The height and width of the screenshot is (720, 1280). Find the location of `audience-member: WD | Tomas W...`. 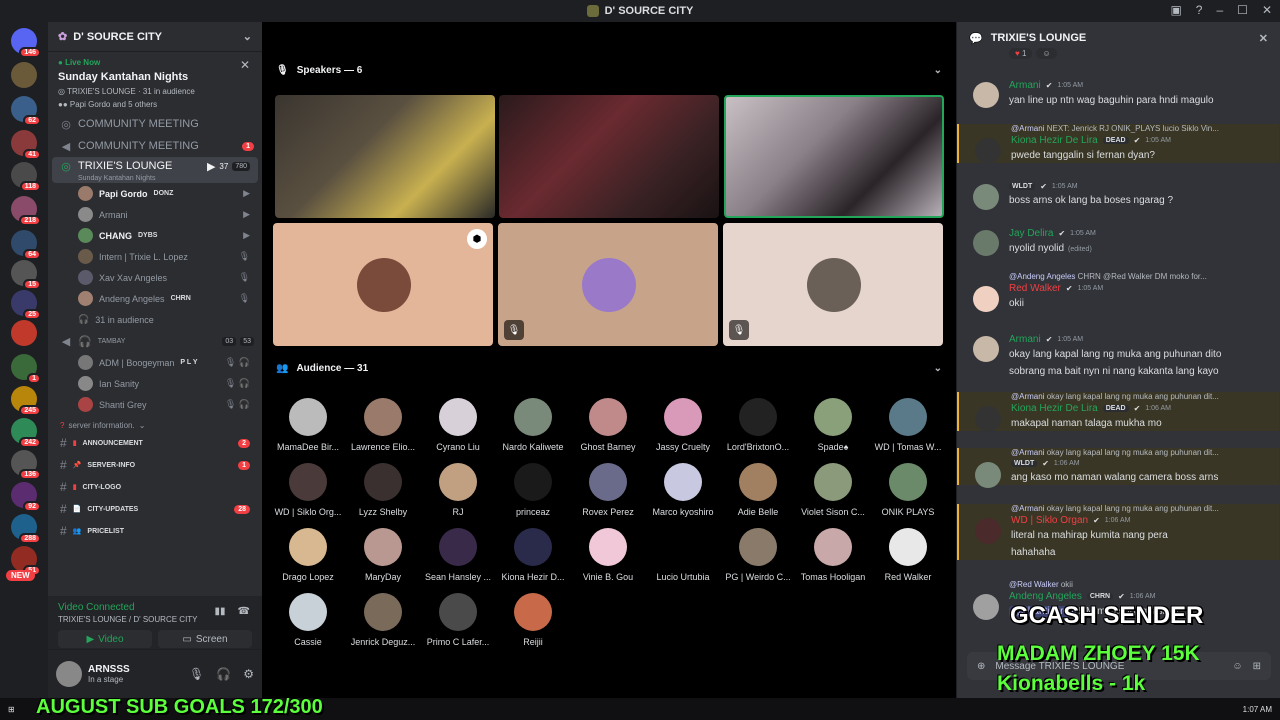

audience-member: WD | Tomas W... is located at coordinates (908, 425).